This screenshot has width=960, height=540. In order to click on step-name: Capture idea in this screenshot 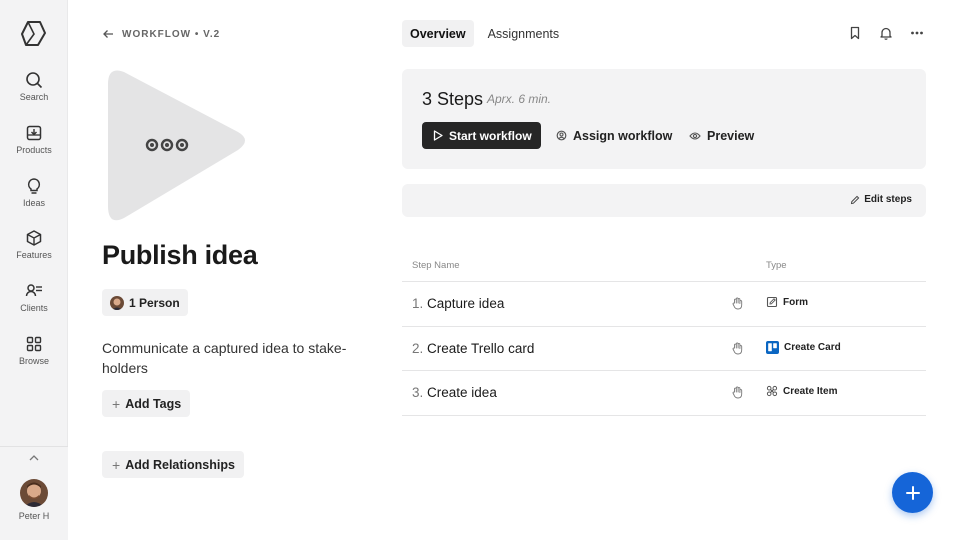, I will do `click(466, 303)`.